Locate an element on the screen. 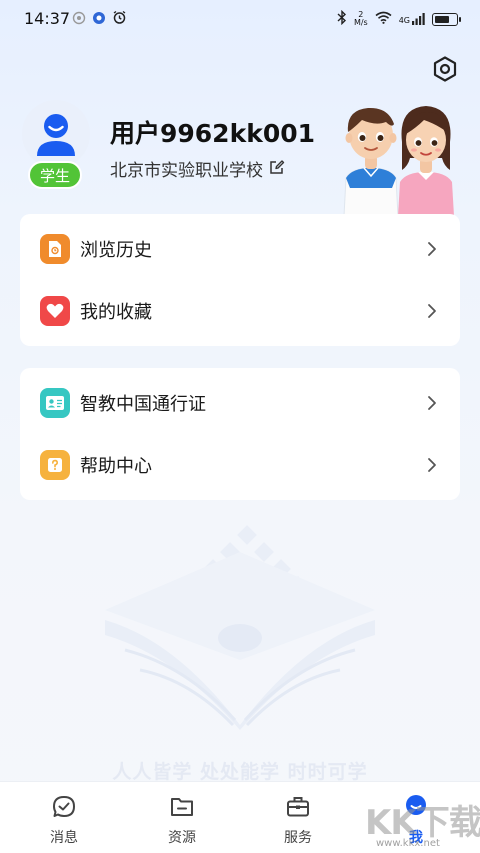  site-watermark-url: www.kkx.net is located at coordinates (408, 843).